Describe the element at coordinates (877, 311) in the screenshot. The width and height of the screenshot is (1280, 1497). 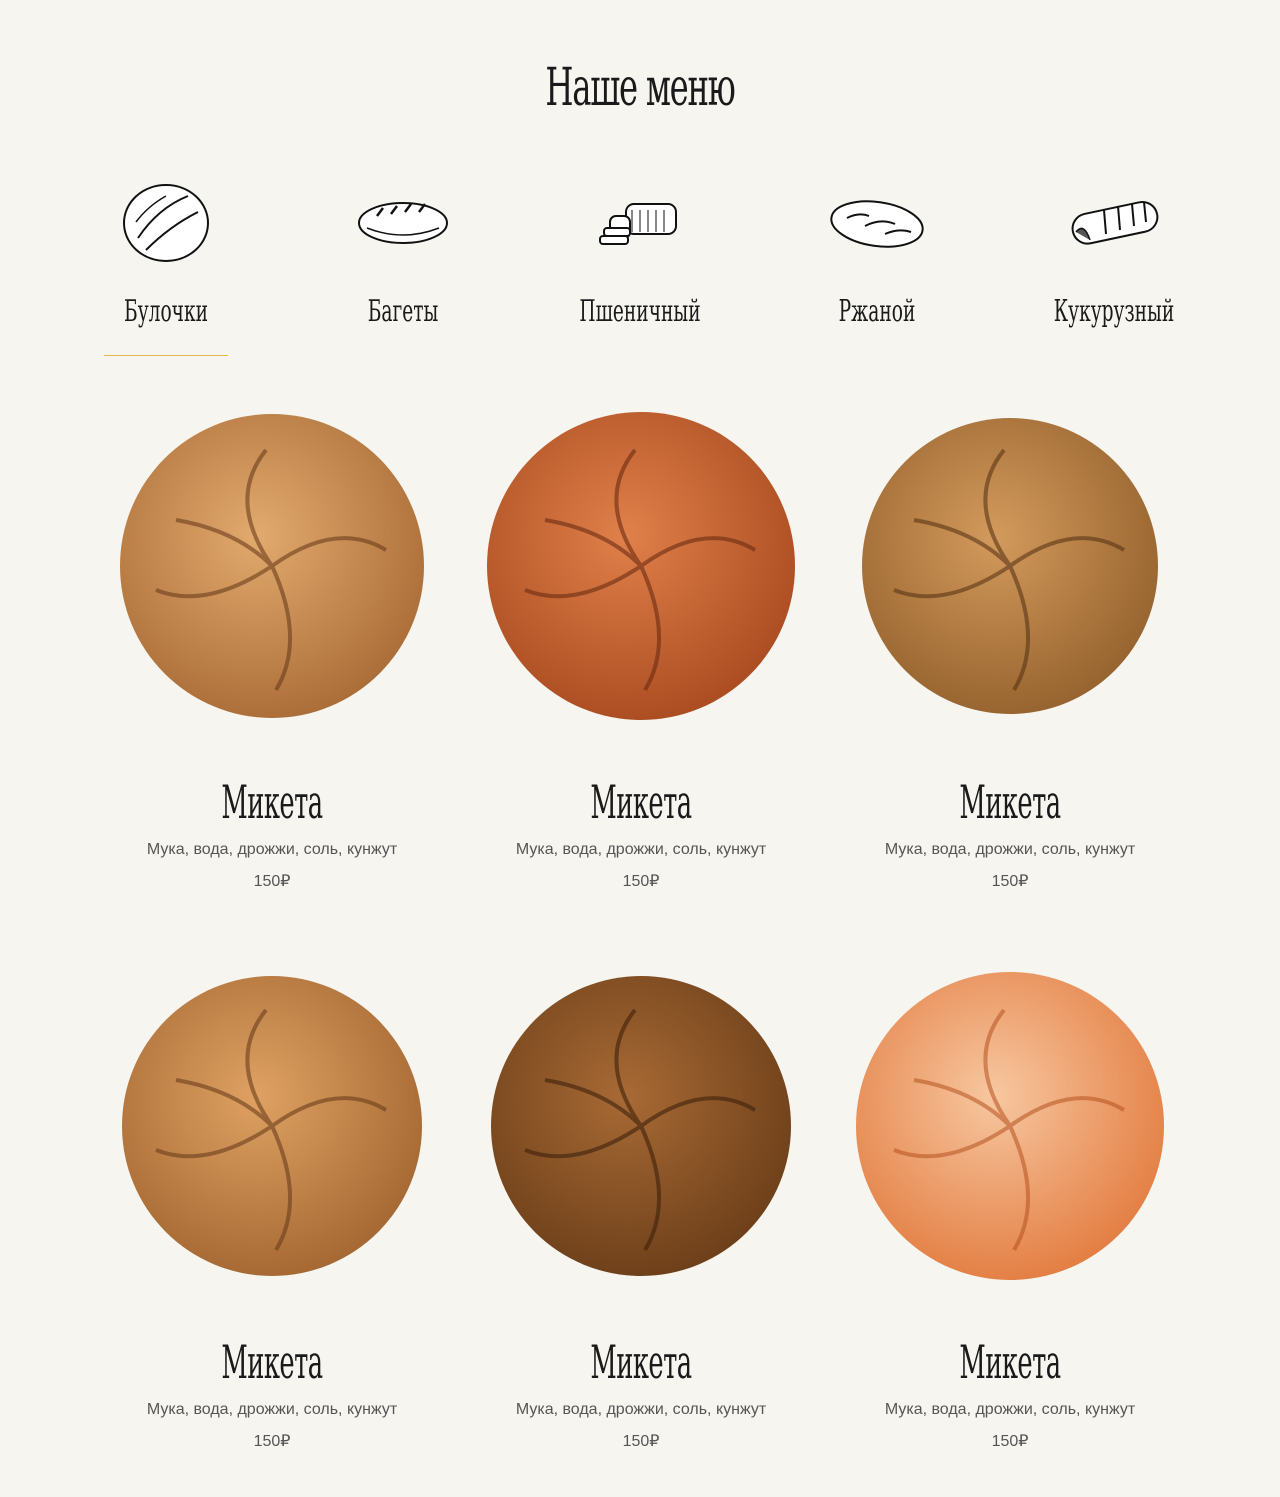
I see `tab-label: Ржаной` at that location.